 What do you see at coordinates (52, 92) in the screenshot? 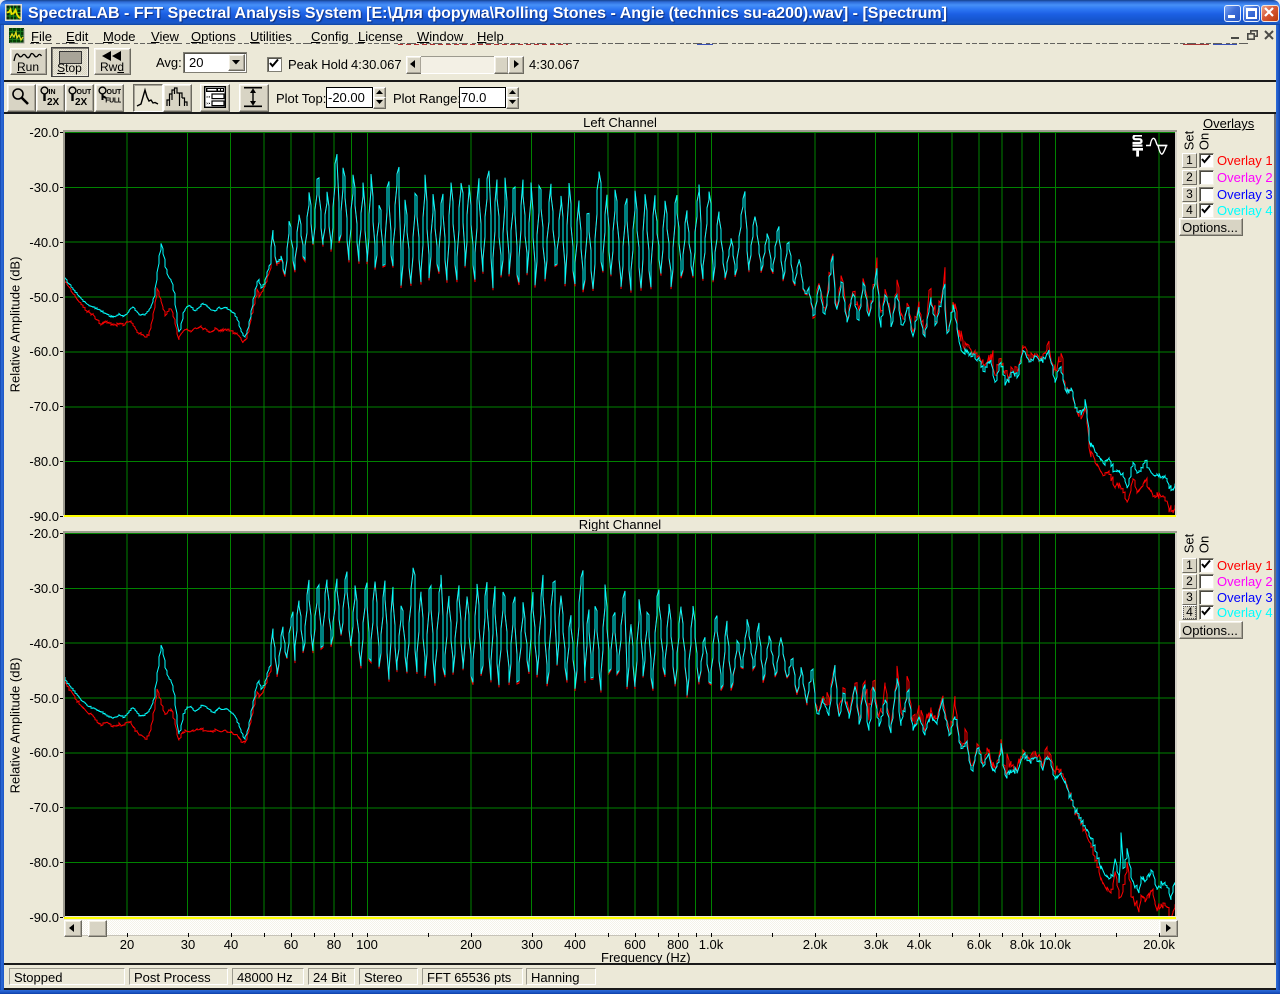
I see `svg-text: IN` at bounding box center [52, 92].